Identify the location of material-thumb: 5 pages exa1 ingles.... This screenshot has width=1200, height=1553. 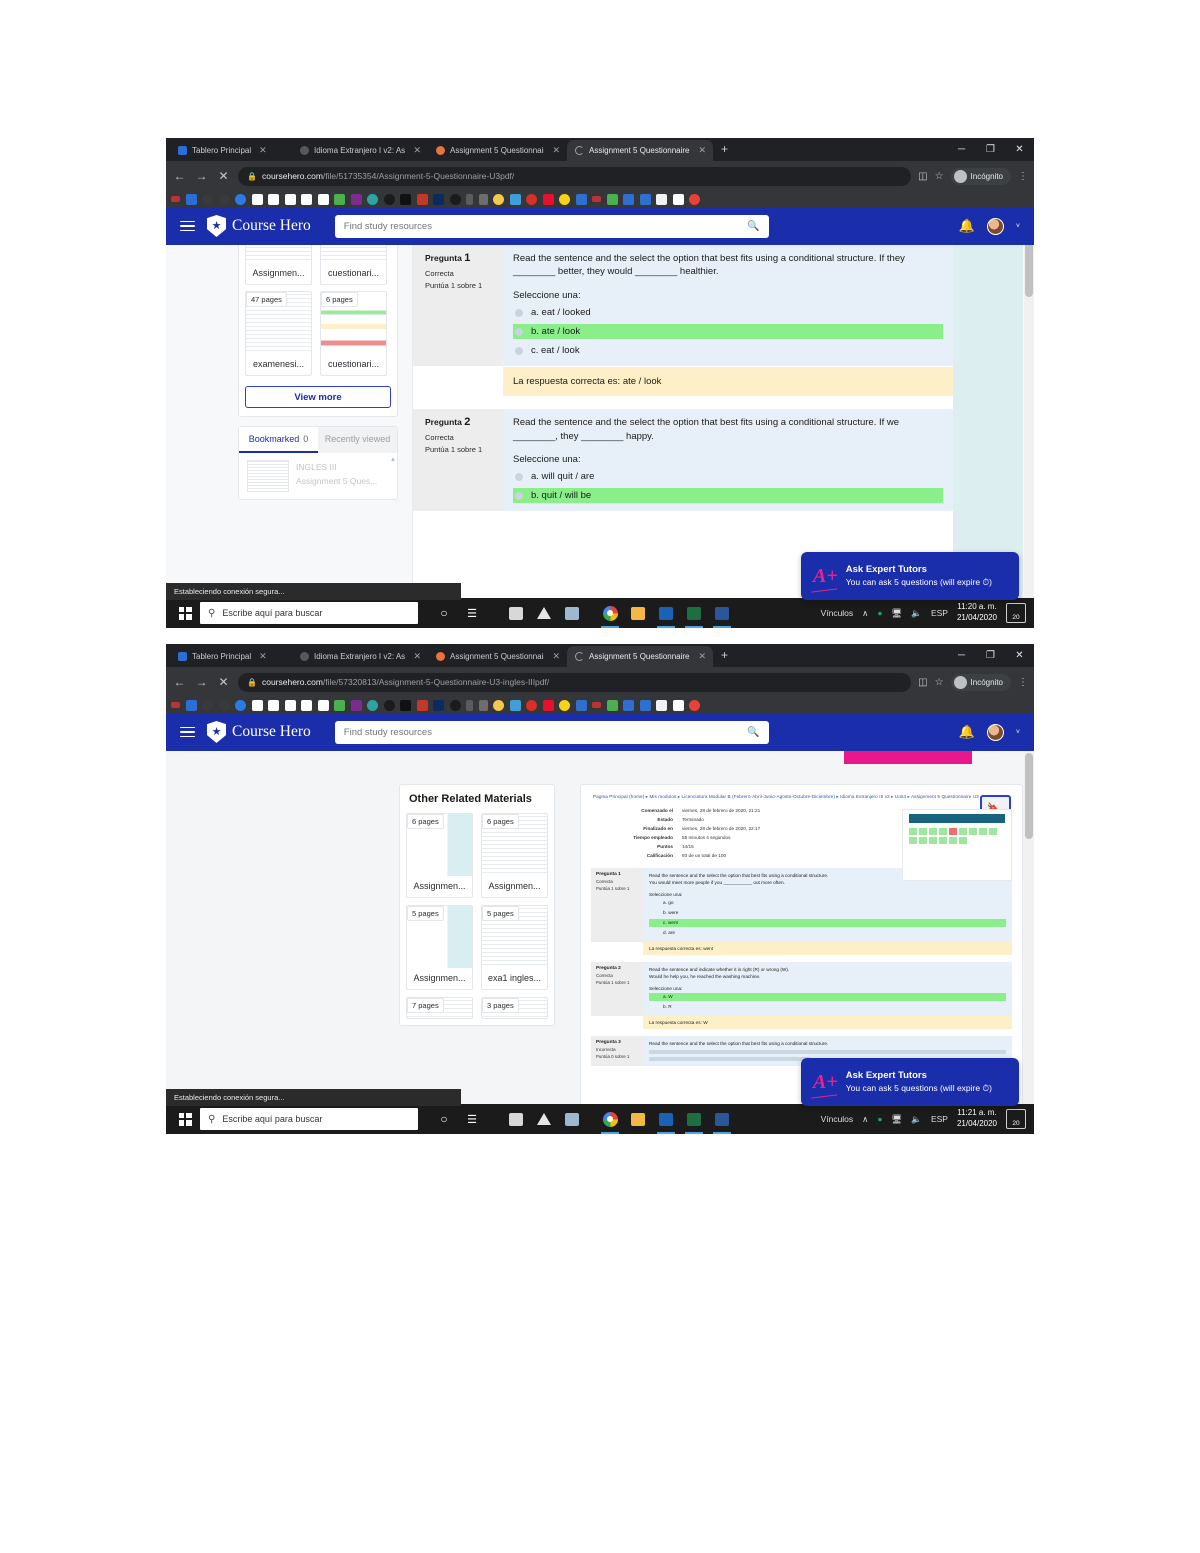
(514, 947).